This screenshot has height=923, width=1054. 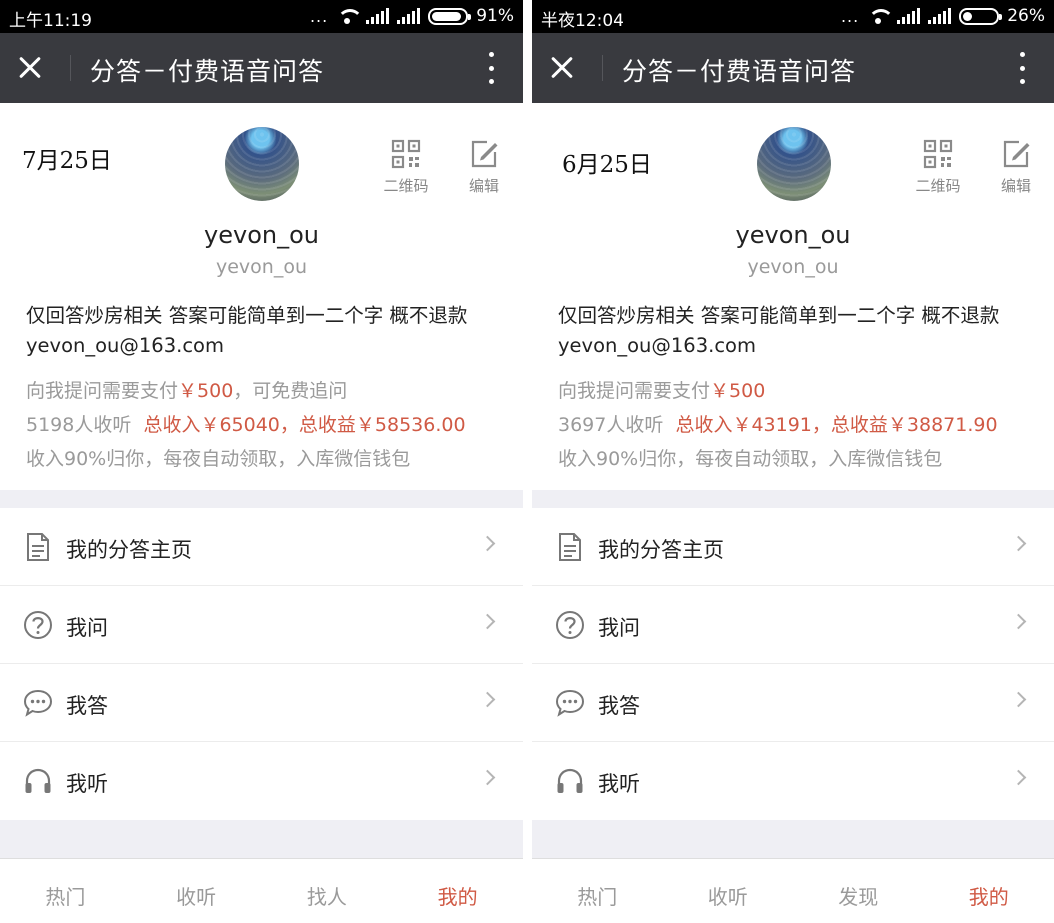 I want to click on income-line: 5198人收听 总收入￥65040，总收益￥58536.00, so click(x=246, y=425).